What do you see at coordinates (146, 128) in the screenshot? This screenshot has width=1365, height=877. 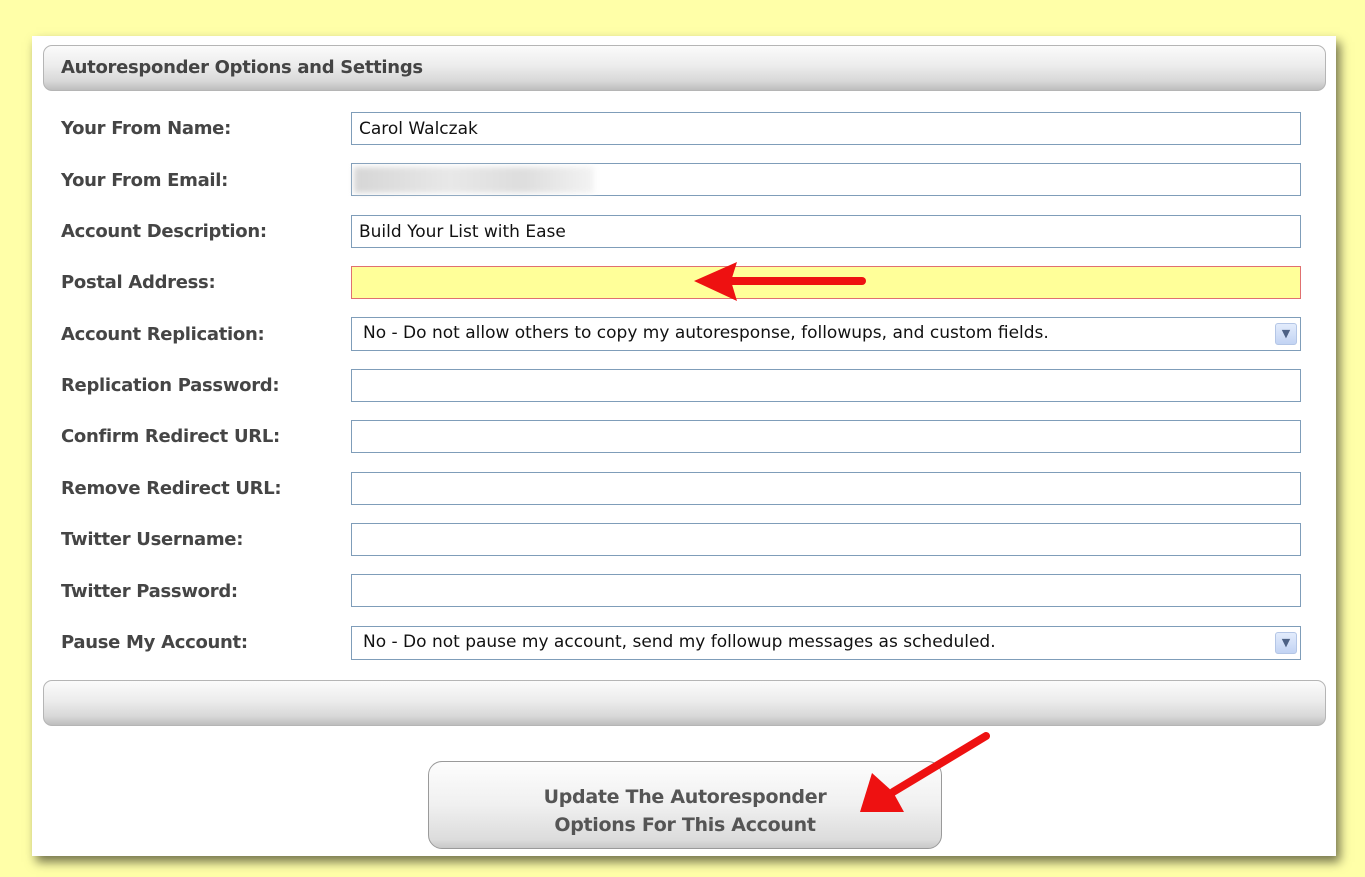 I see `from-name-label: Your From Name:` at bounding box center [146, 128].